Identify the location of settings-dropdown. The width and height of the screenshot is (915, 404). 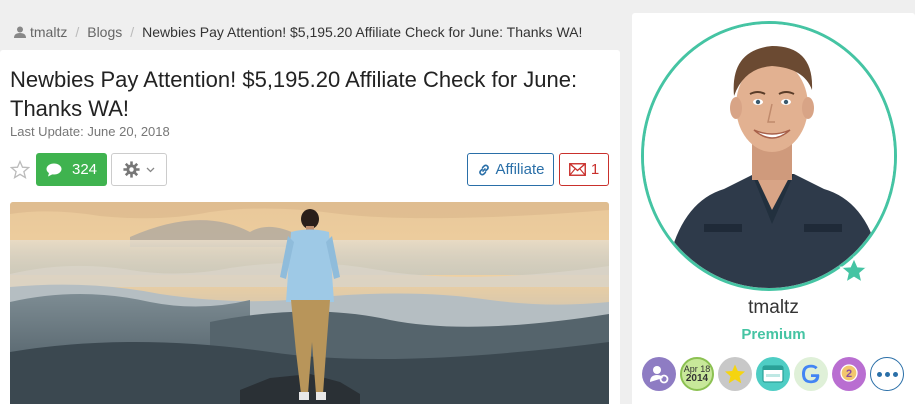
(139, 169).